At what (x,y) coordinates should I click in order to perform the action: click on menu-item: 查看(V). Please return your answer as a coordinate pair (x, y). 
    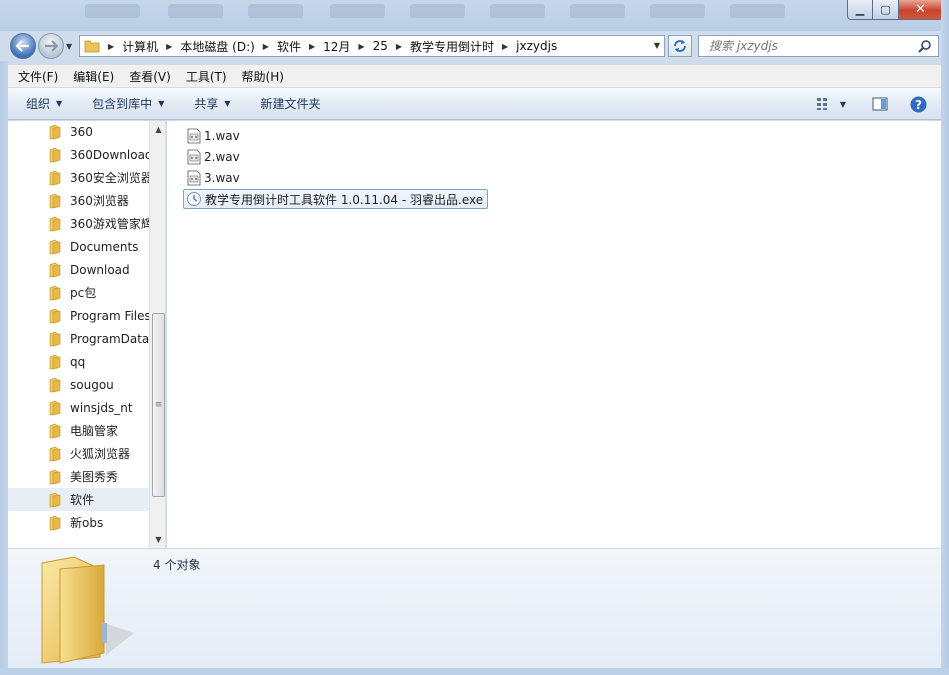
    Looking at the image, I should click on (147, 76).